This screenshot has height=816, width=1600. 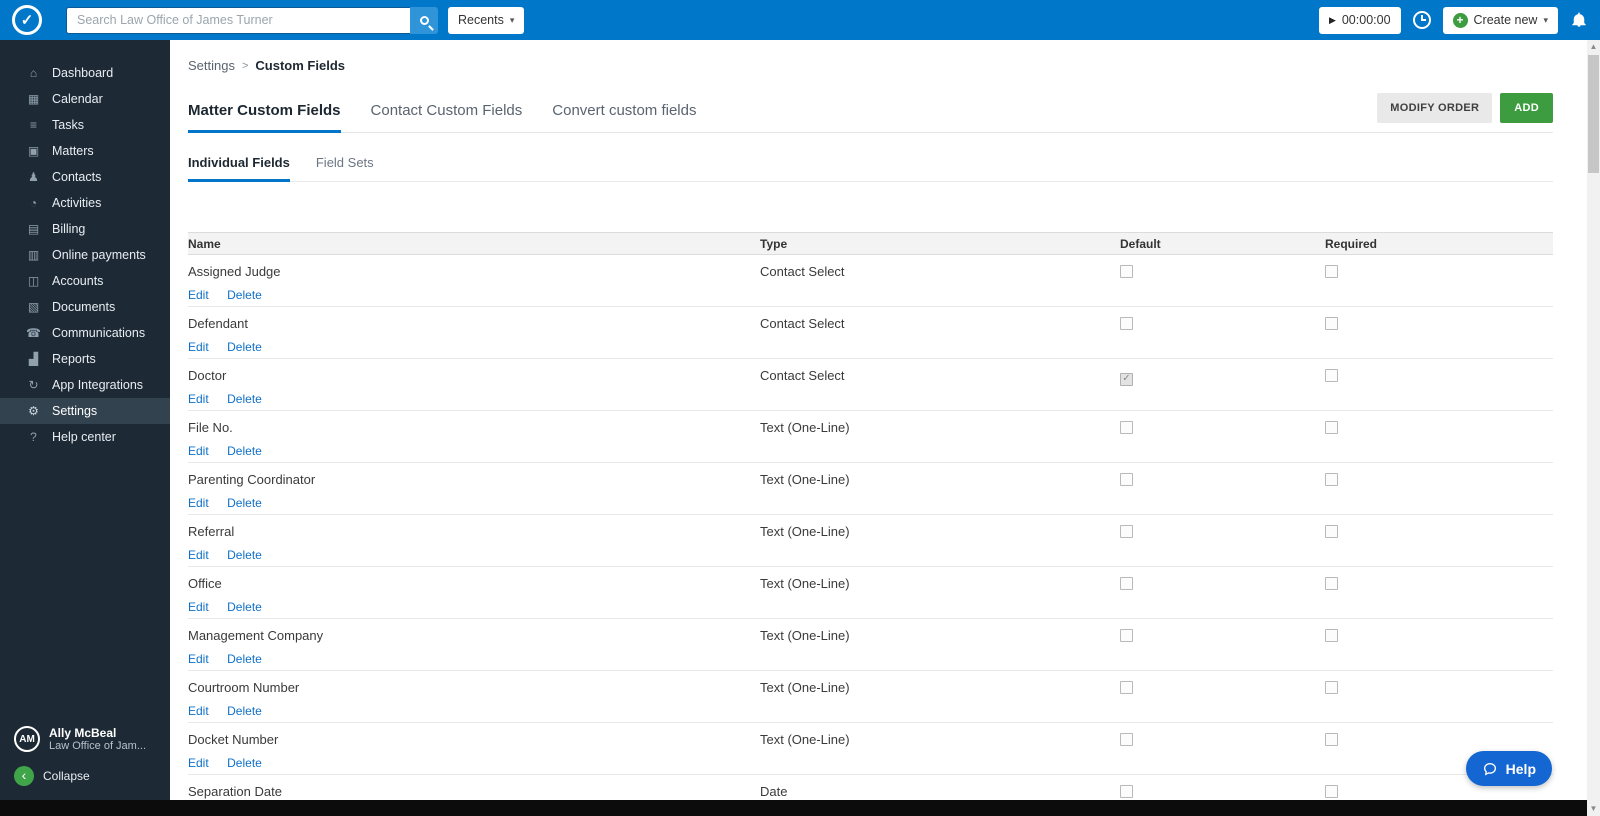 I want to click on subtab-individual-fields: Individual Fields, so click(x=239, y=168).